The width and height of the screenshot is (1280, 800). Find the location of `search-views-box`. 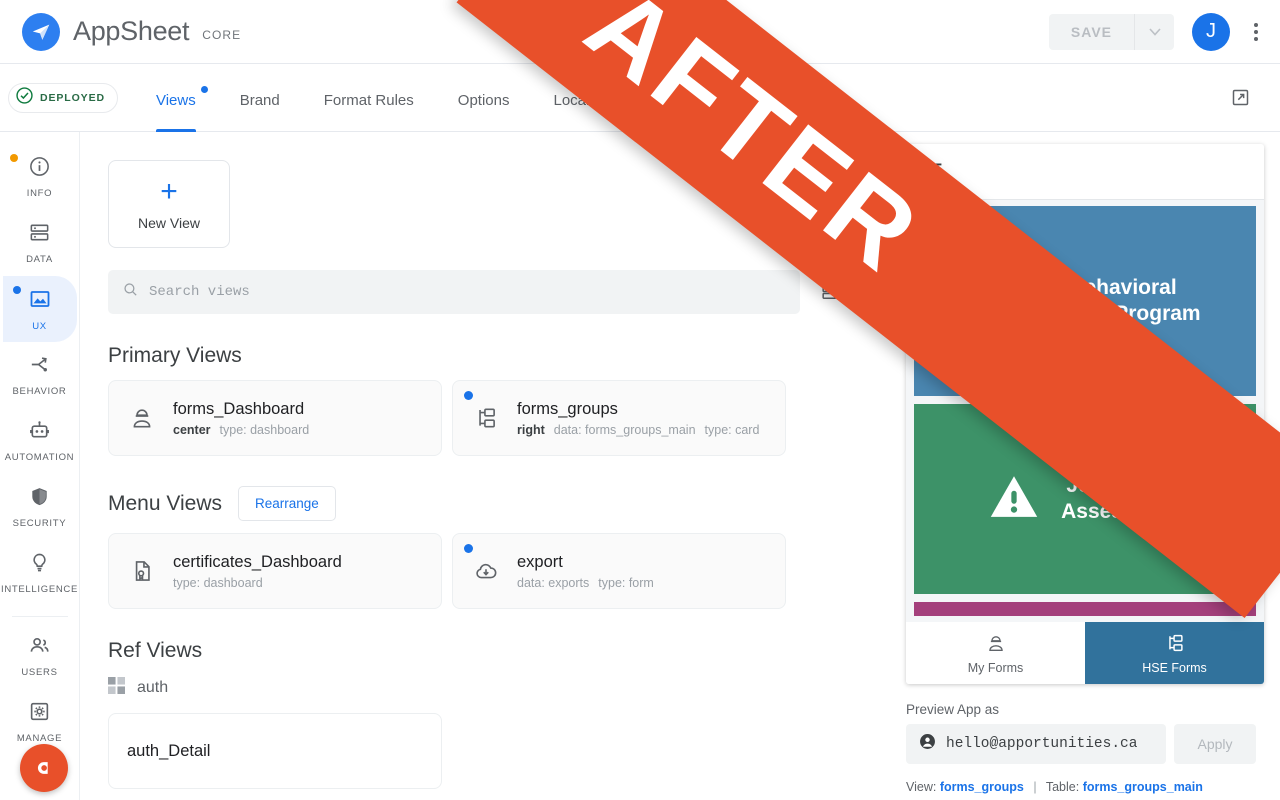

search-views-box is located at coordinates (454, 292).